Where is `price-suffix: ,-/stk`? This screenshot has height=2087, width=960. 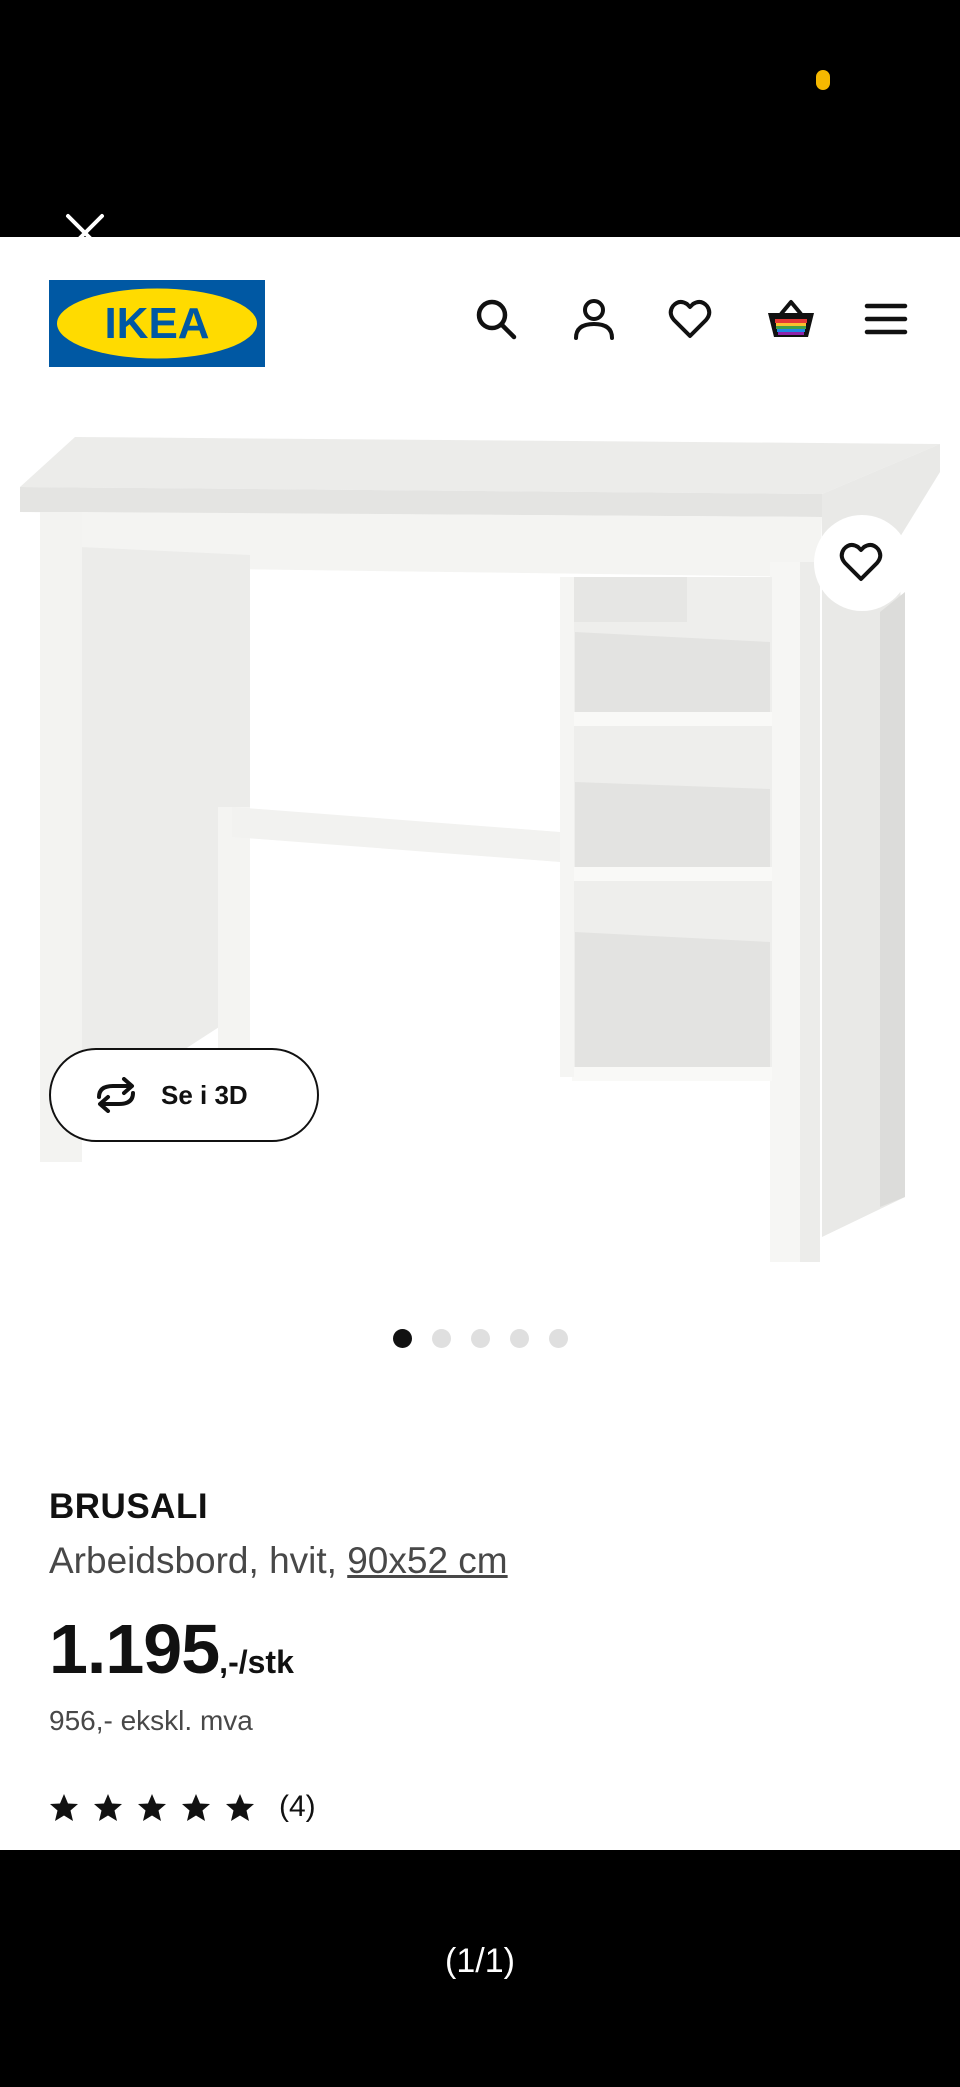
price-suffix: ,-/stk is located at coordinates (256, 1662).